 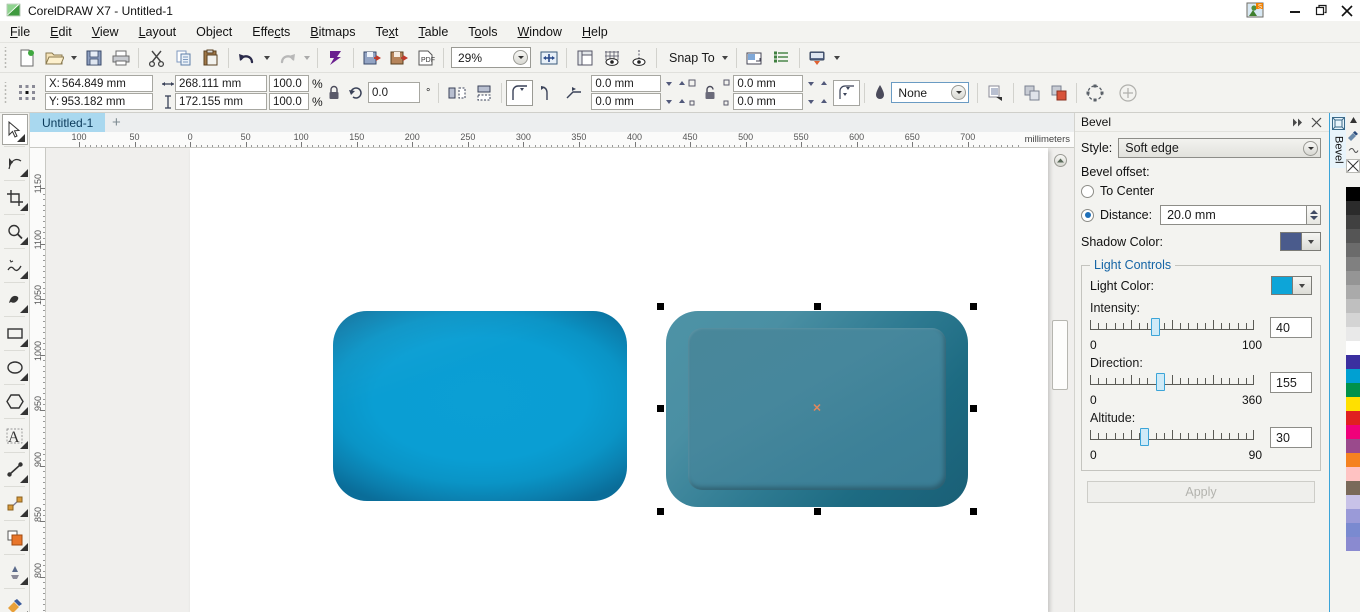 I want to click on paste-icon, so click(x=210, y=58).